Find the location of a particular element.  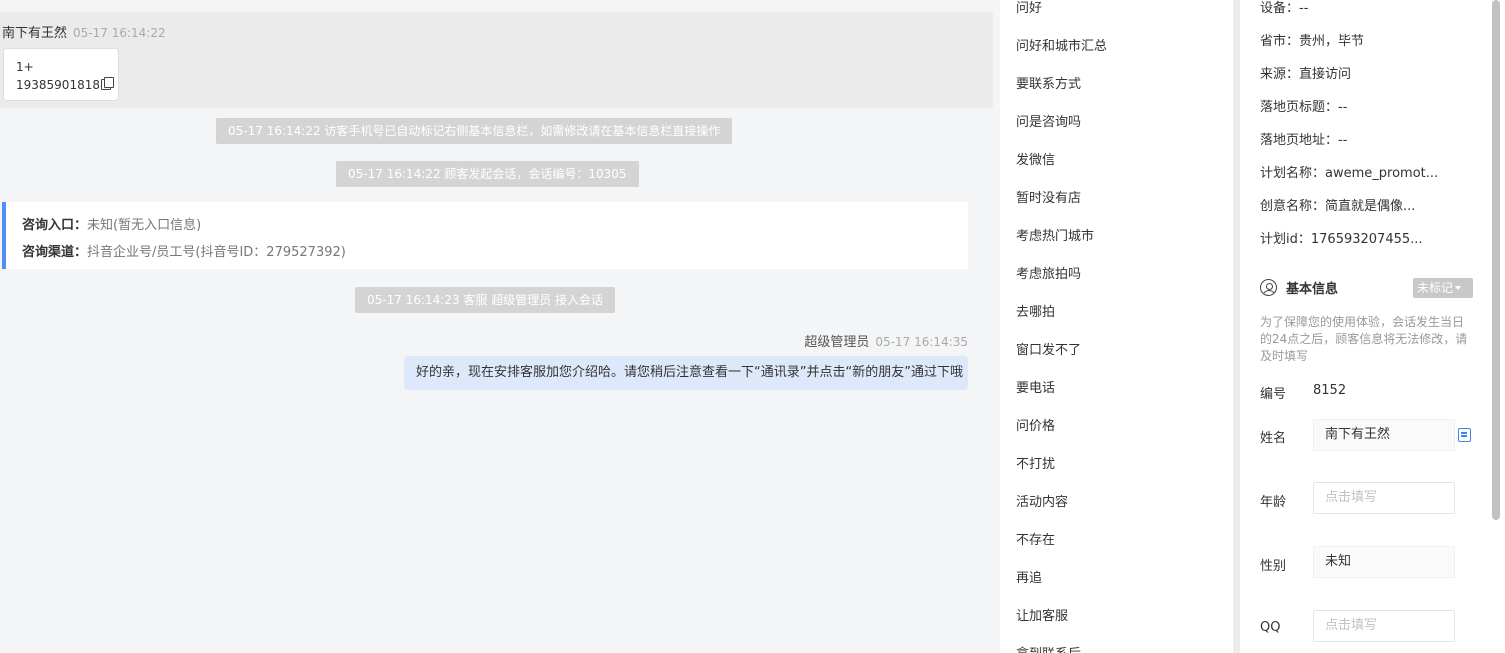

copy-icon is located at coordinates (107, 83).